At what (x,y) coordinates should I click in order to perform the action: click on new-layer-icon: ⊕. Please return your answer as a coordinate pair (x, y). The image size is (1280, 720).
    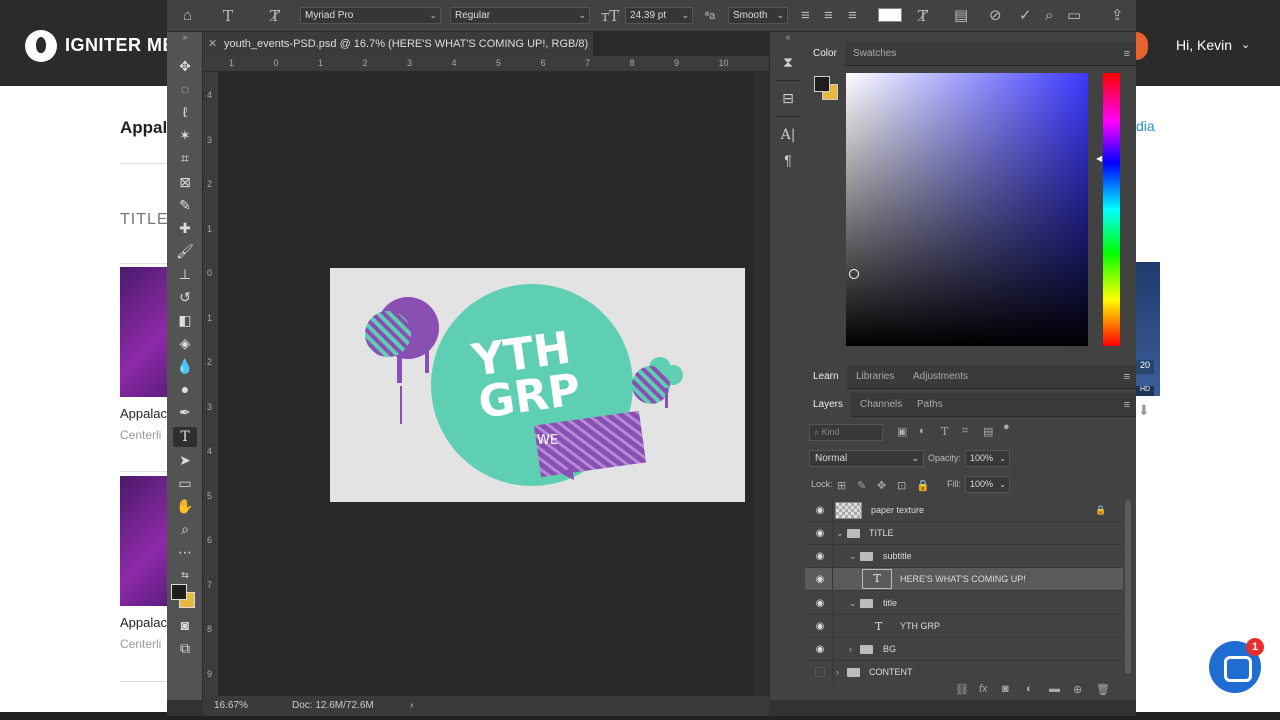
    Looking at the image, I should click on (1077, 689).